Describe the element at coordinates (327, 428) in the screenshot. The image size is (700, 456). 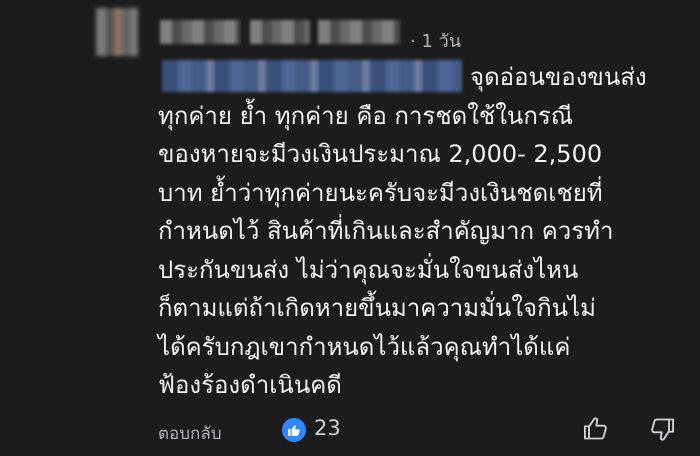
I see `like-count: 23` at that location.